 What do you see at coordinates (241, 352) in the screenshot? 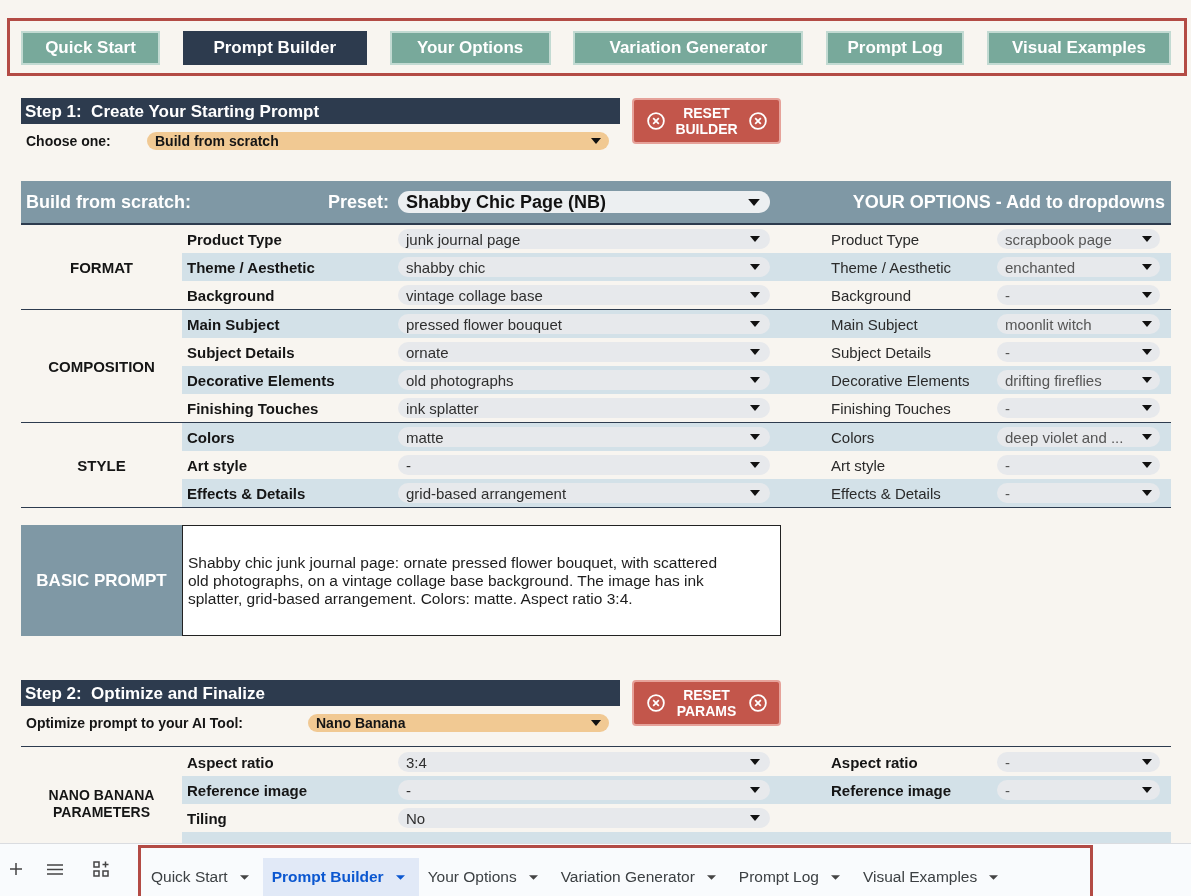
I see `field-label: Subject Details` at bounding box center [241, 352].